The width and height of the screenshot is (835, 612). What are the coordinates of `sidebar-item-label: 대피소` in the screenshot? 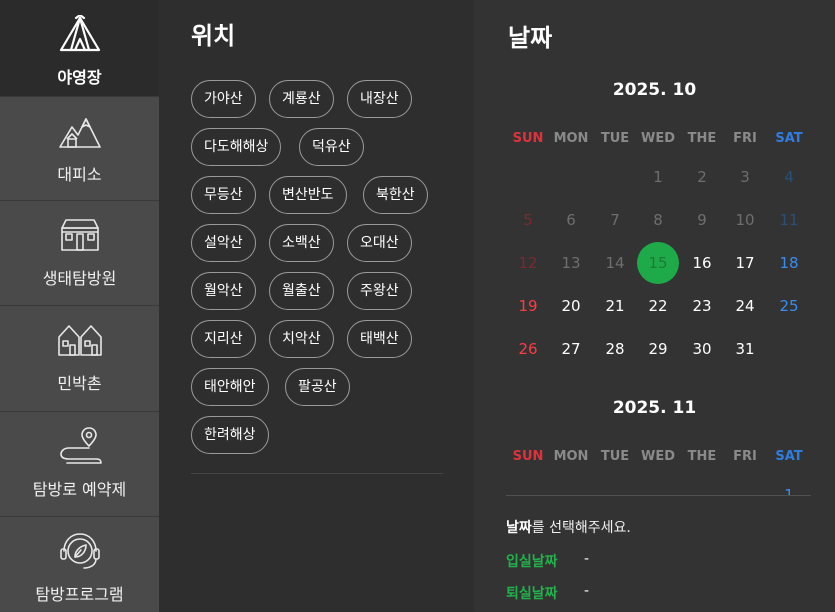 It's located at (79, 174).